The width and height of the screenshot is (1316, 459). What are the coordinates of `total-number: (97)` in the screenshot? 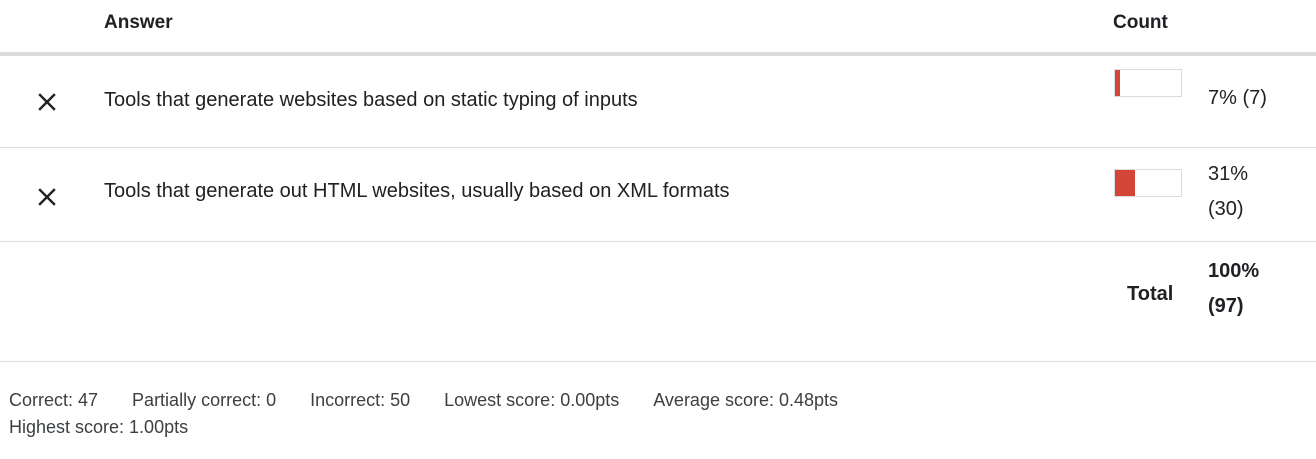 It's located at (1226, 306).